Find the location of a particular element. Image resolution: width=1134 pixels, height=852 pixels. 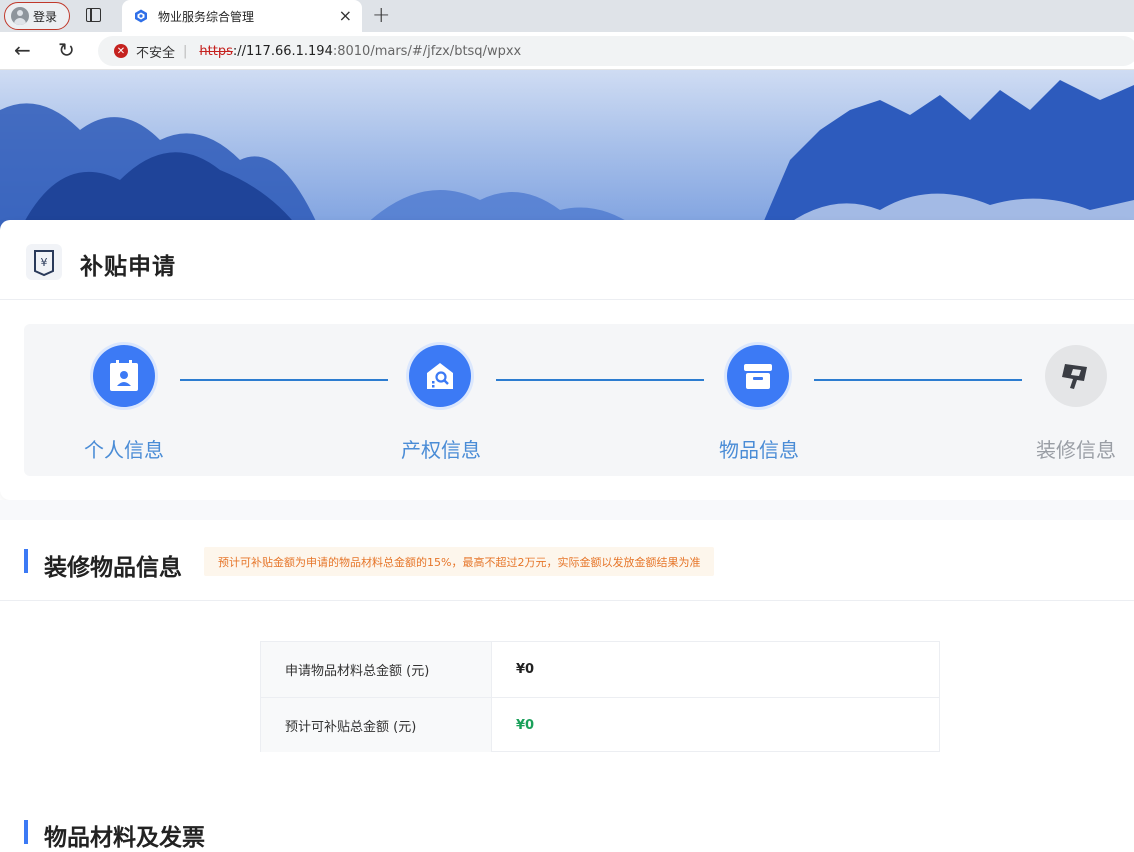

paint-roller-icon is located at coordinates (1074, 376).